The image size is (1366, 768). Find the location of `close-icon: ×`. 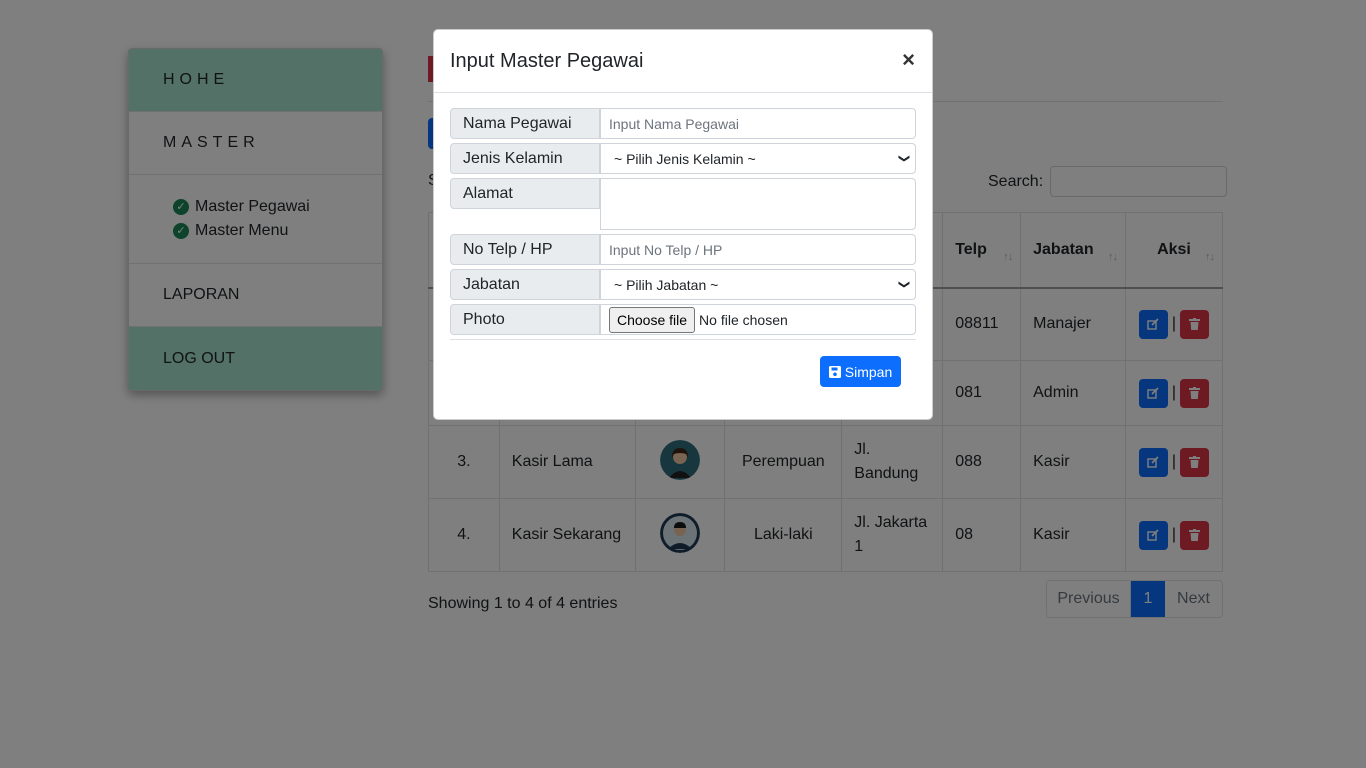

close-icon: × is located at coordinates (908, 60).